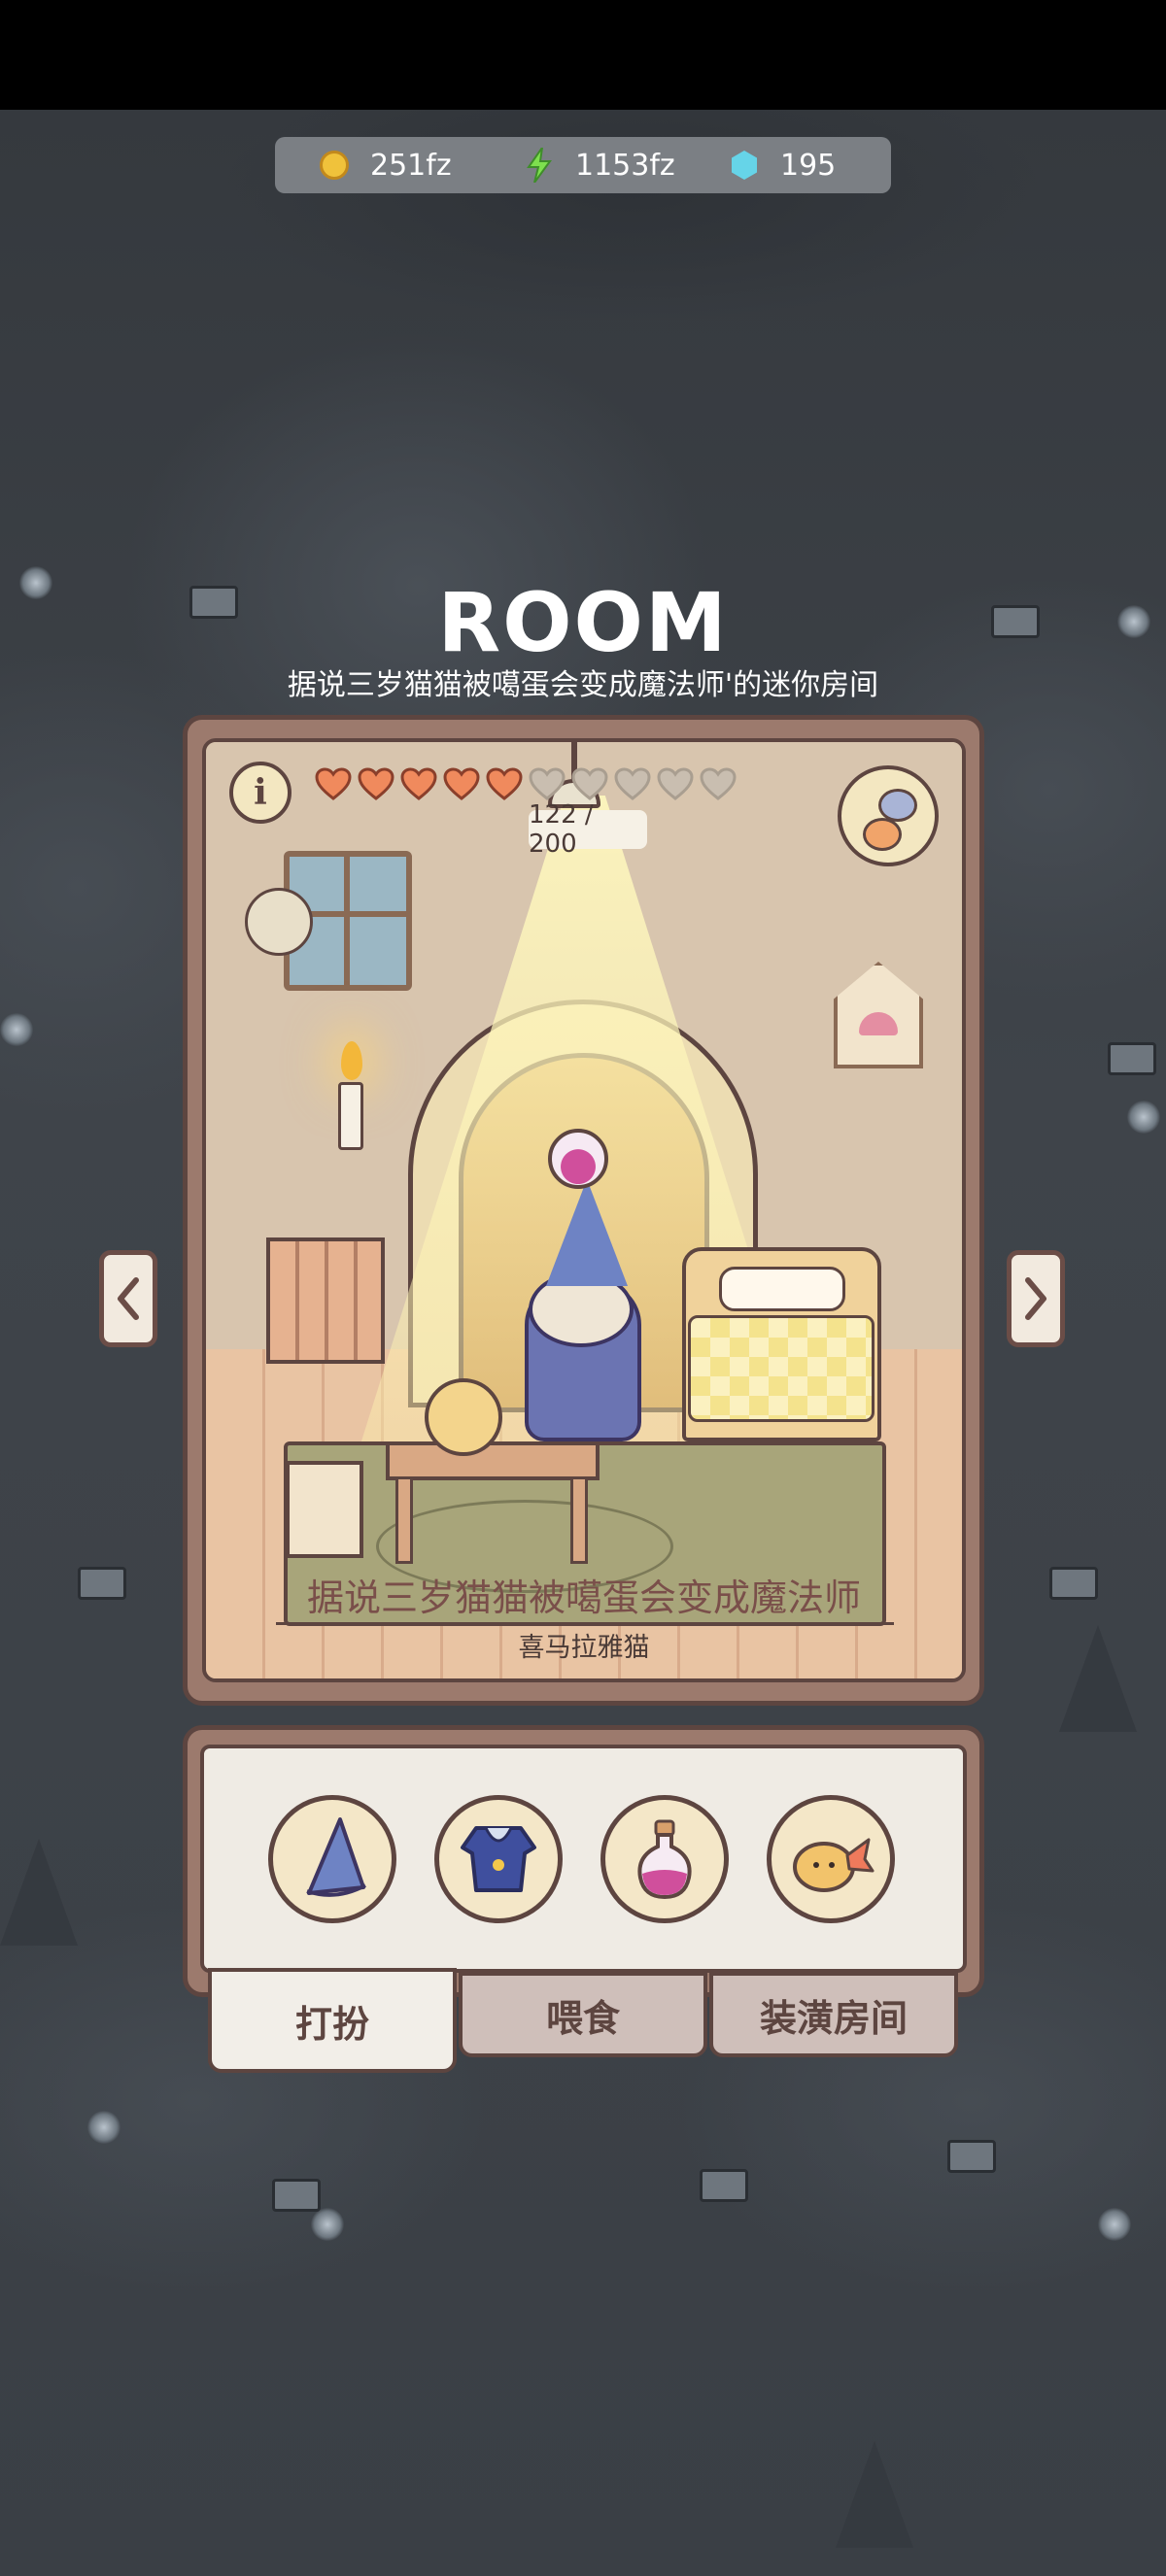 Image resolution: width=1166 pixels, height=2576 pixels. What do you see at coordinates (336, 1857) in the screenshot?
I see `wizard-hat-icon` at bounding box center [336, 1857].